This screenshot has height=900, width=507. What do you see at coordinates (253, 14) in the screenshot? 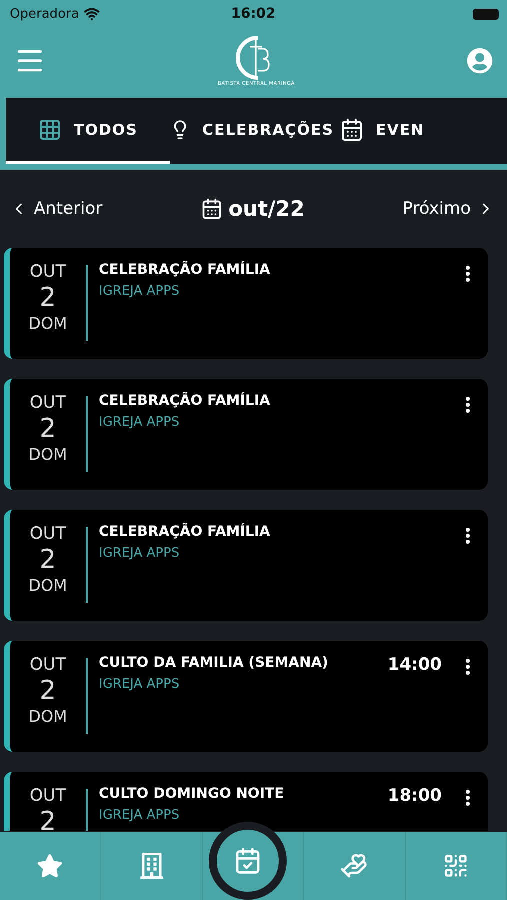
I see `status-time: 16:02` at bounding box center [253, 14].